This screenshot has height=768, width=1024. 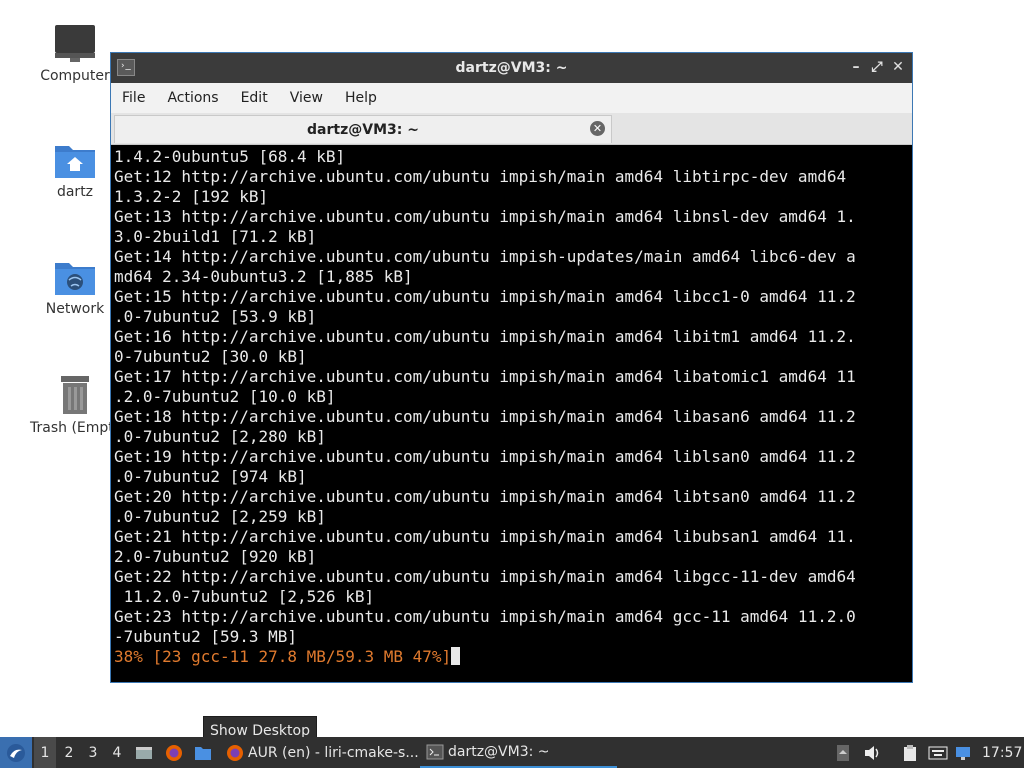 I want to click on desktop-icon-home: dartz, so click(x=75, y=170).